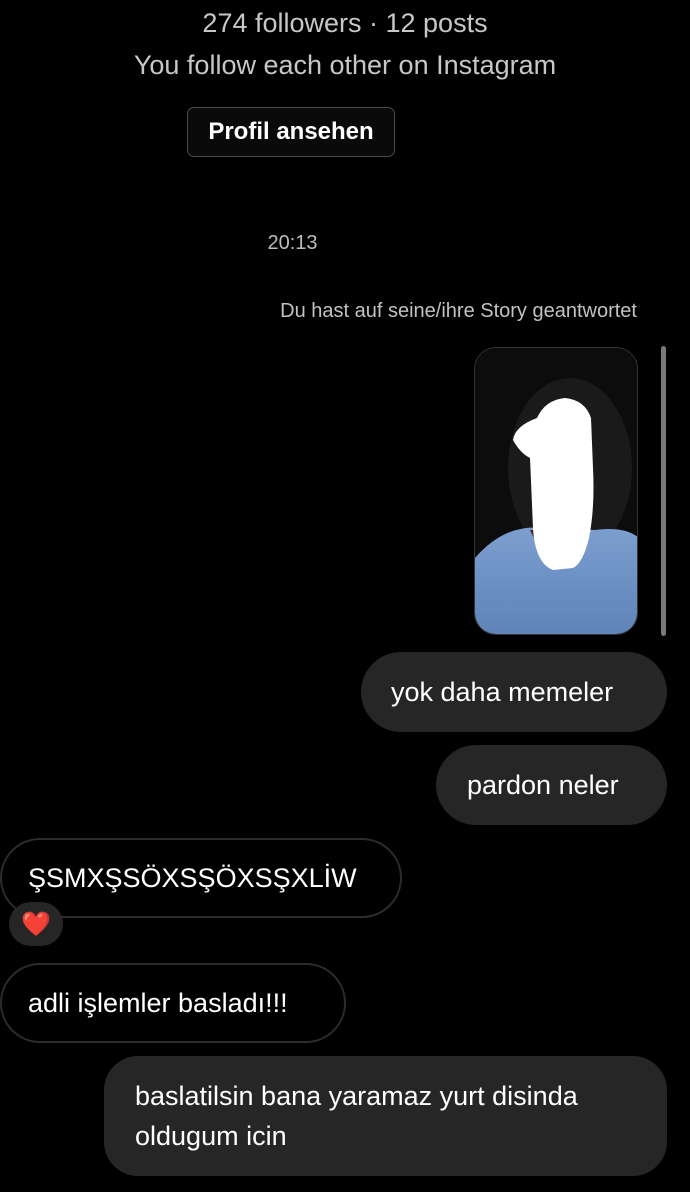  What do you see at coordinates (201, 878) in the screenshot?
I see `message-bubble-incoming: ŞSMXŞSÖXSŞÖXSŞXLİW` at bounding box center [201, 878].